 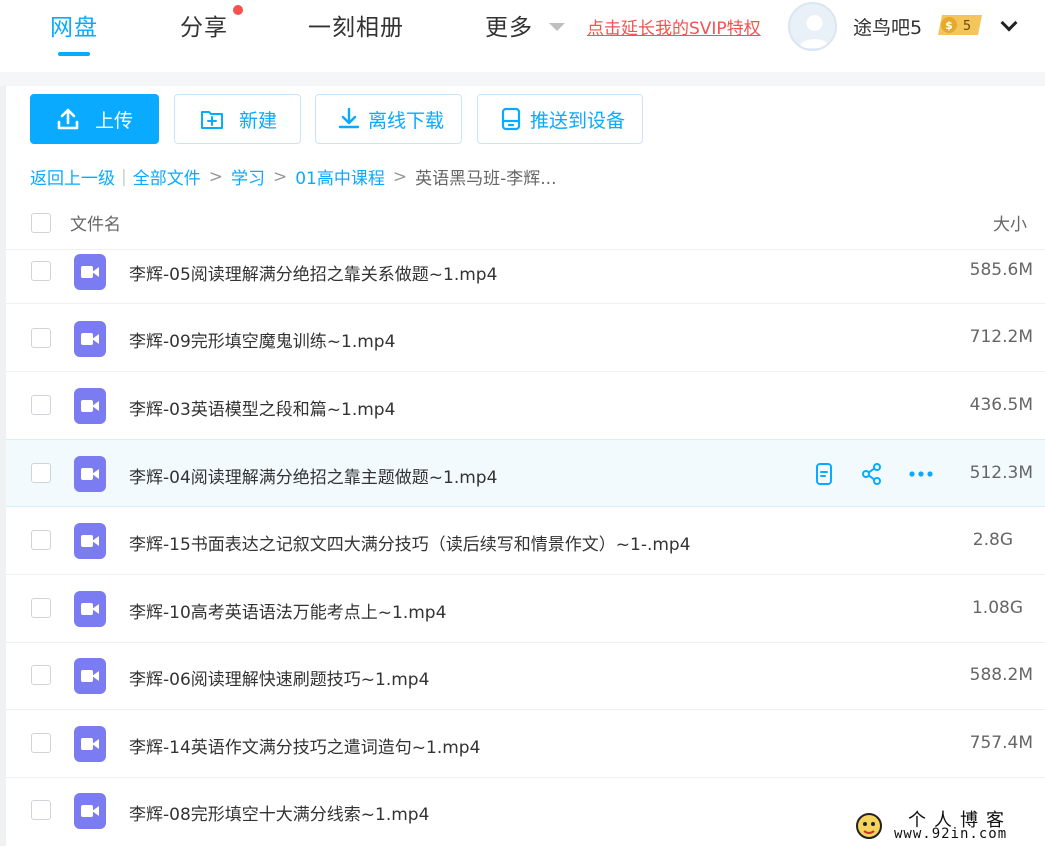 What do you see at coordinates (262, 407) in the screenshot?
I see `file-name: 李辉-03英语模型之段和篇~1.mp4` at bounding box center [262, 407].